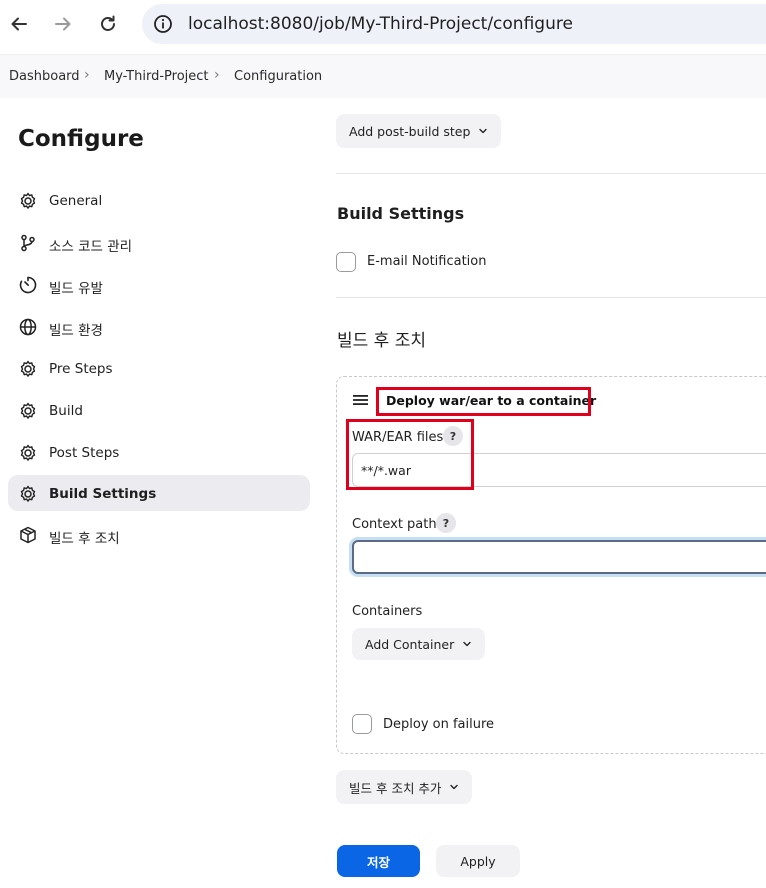 Image resolution: width=766 pixels, height=888 pixels. I want to click on forward-button, so click(63, 24).